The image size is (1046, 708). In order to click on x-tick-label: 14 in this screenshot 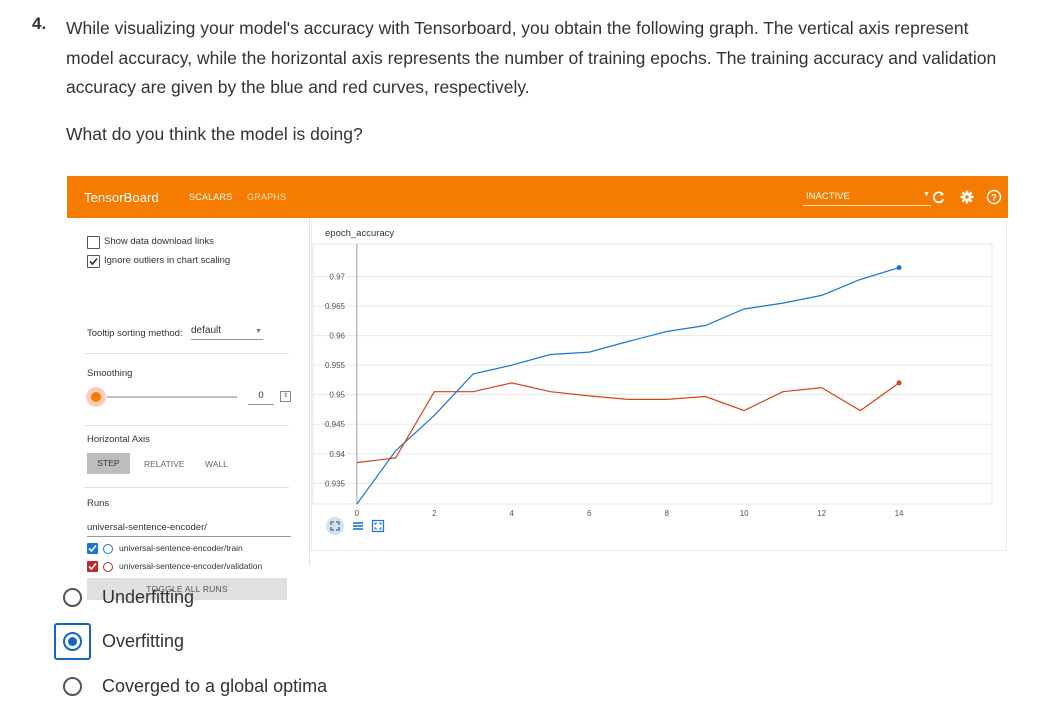, I will do `click(899, 513)`.